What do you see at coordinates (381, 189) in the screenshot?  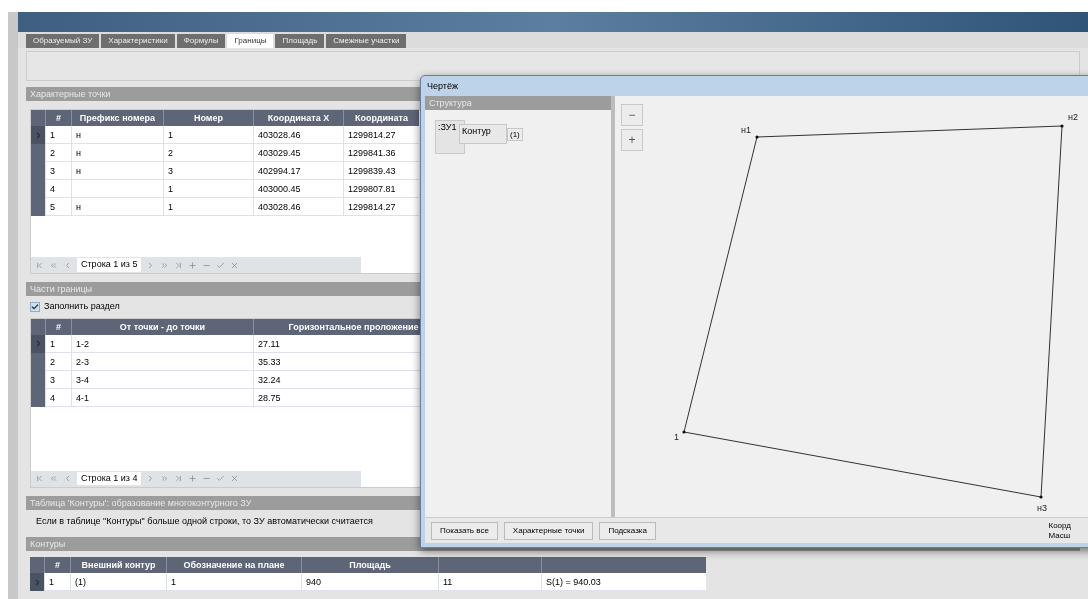 I see `table-cell: 1299807.81` at bounding box center [381, 189].